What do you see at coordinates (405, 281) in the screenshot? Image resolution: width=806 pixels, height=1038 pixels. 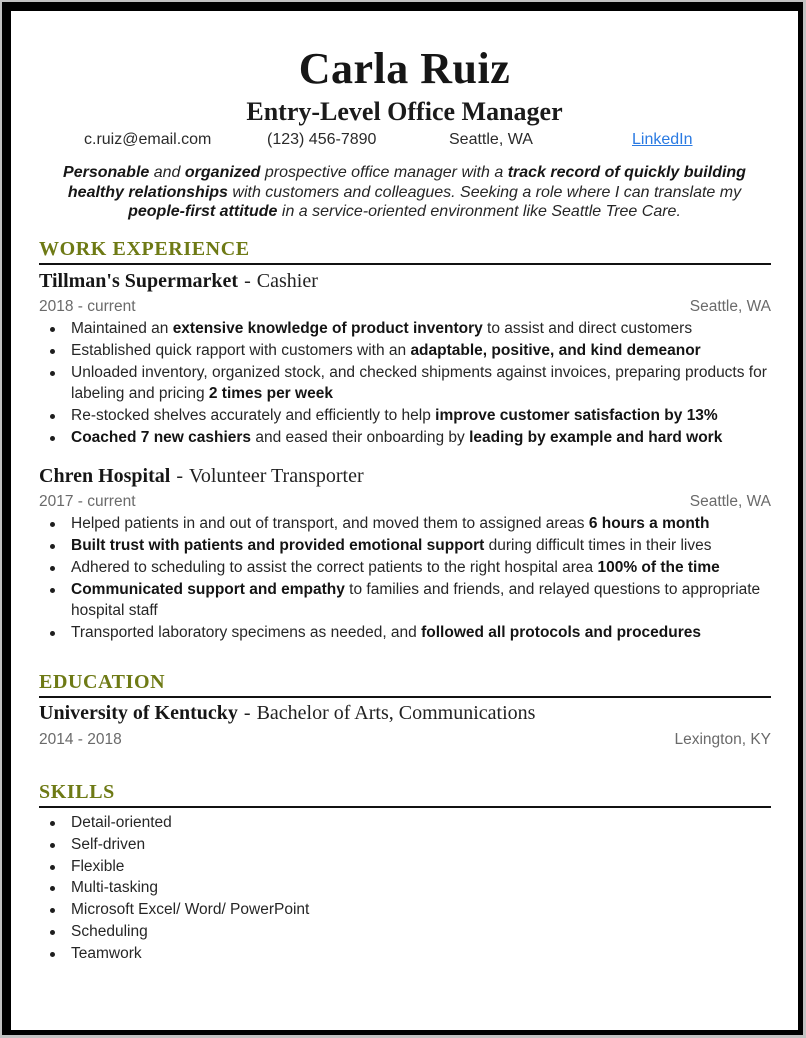 I see `job-heading: Tillman's Supermarket - Cashier` at bounding box center [405, 281].